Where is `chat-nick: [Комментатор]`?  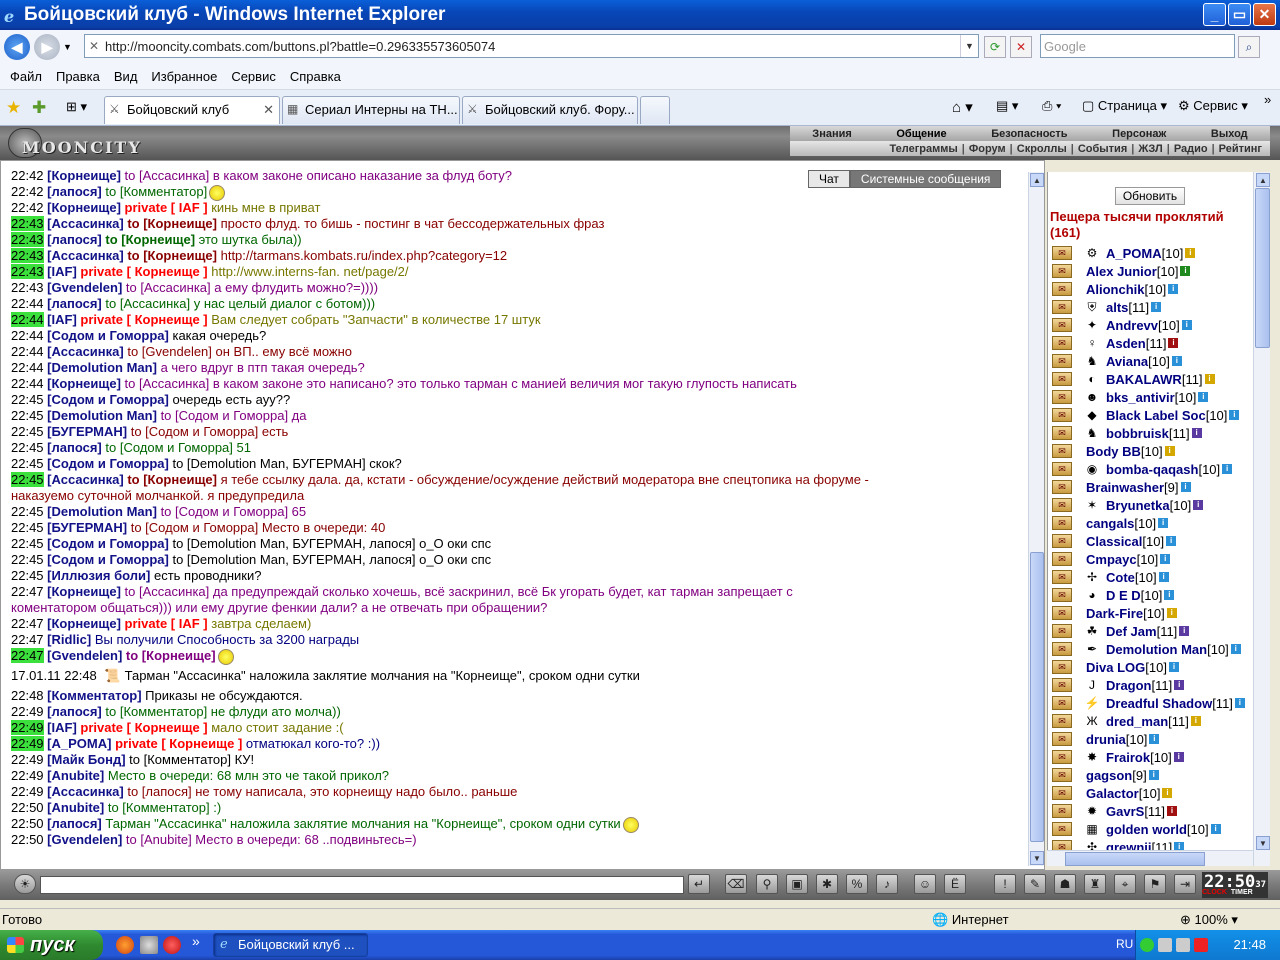 chat-nick: [Комментатор] is located at coordinates (94, 695).